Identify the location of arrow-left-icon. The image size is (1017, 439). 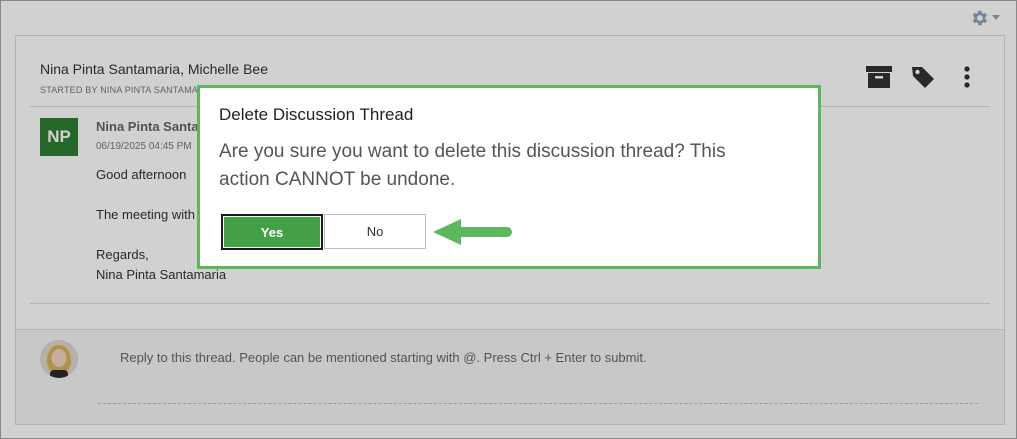
(472, 232).